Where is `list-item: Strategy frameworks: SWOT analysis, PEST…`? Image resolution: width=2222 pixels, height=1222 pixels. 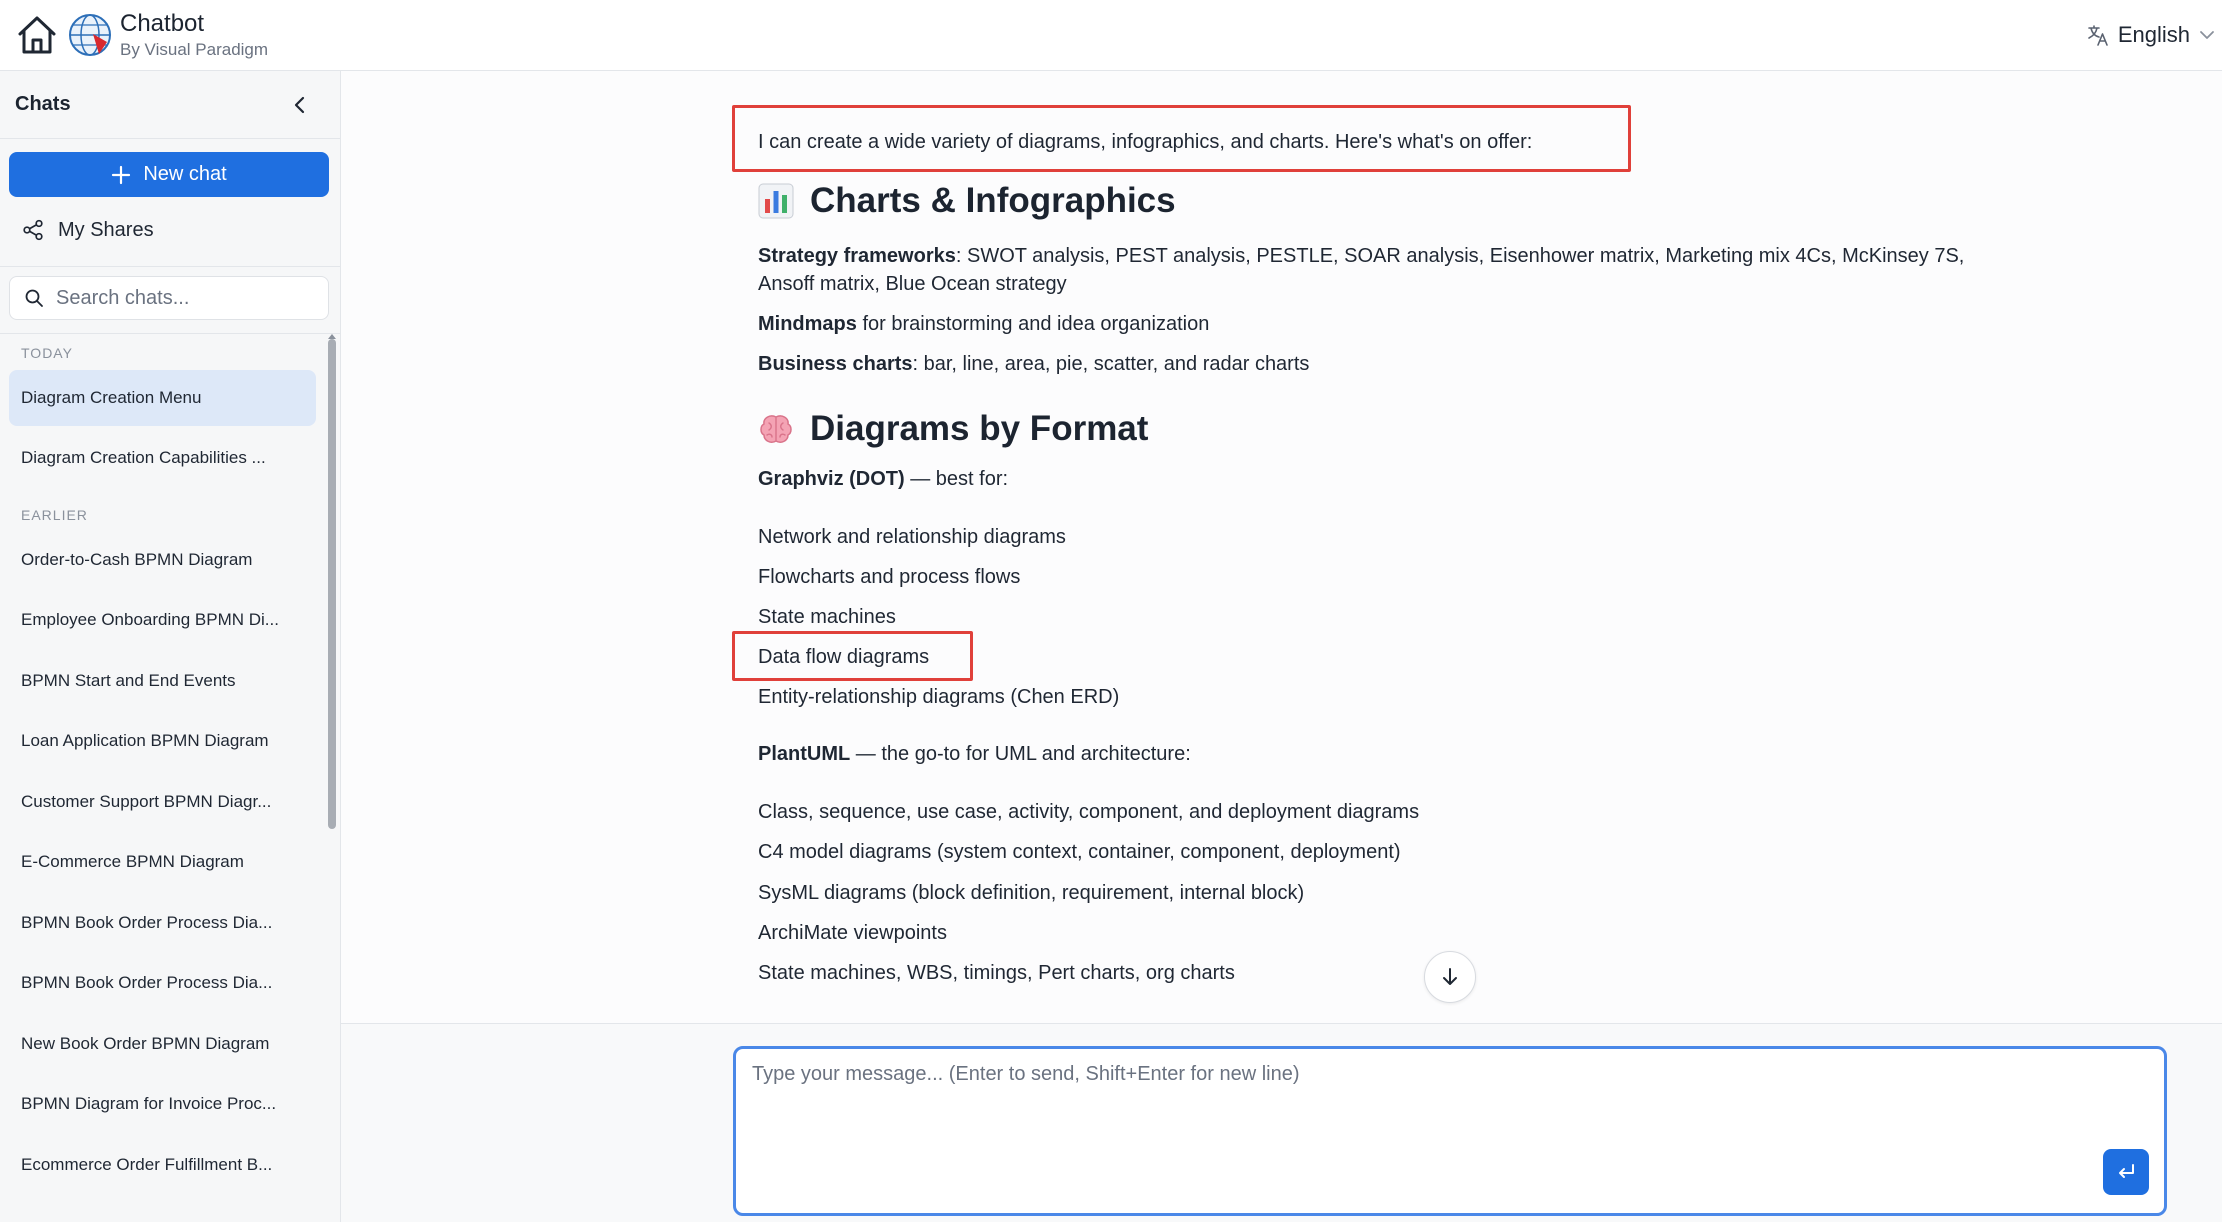
list-item: Strategy frameworks: SWOT analysis, PEST… is located at coordinates (1361, 256).